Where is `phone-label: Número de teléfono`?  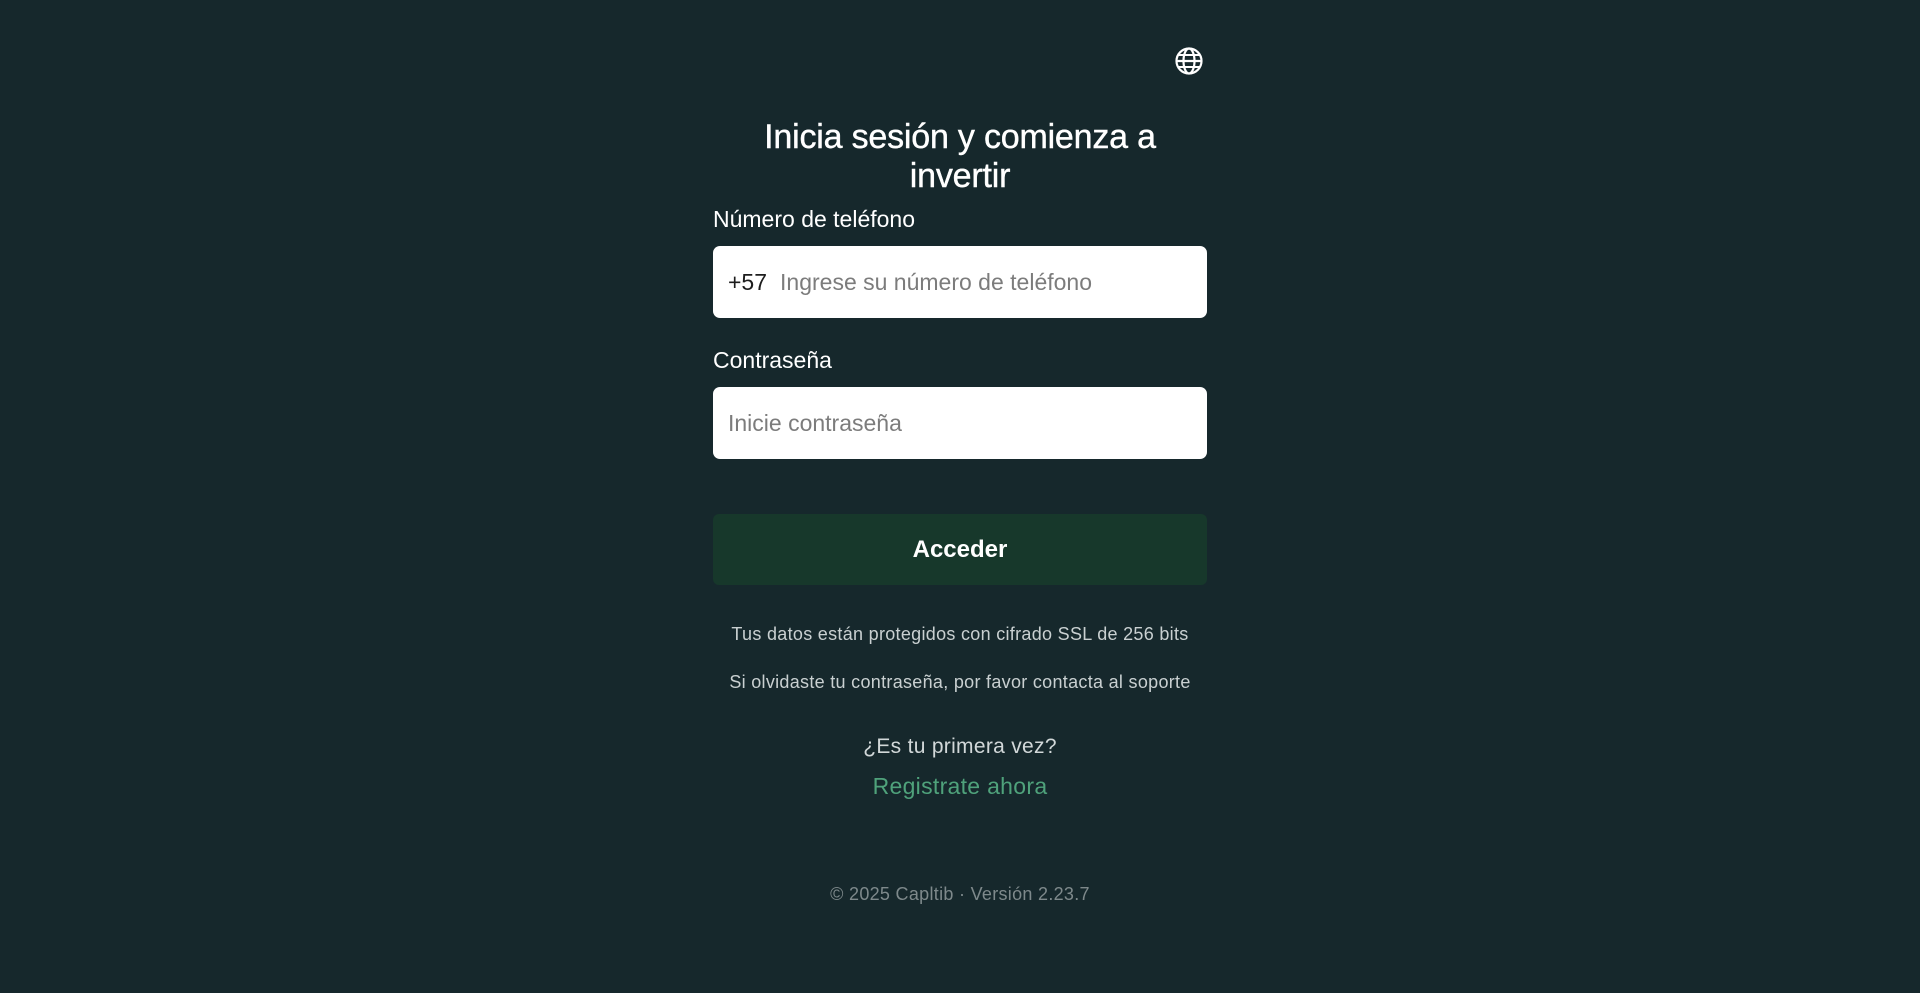 phone-label: Número de teléfono is located at coordinates (814, 219).